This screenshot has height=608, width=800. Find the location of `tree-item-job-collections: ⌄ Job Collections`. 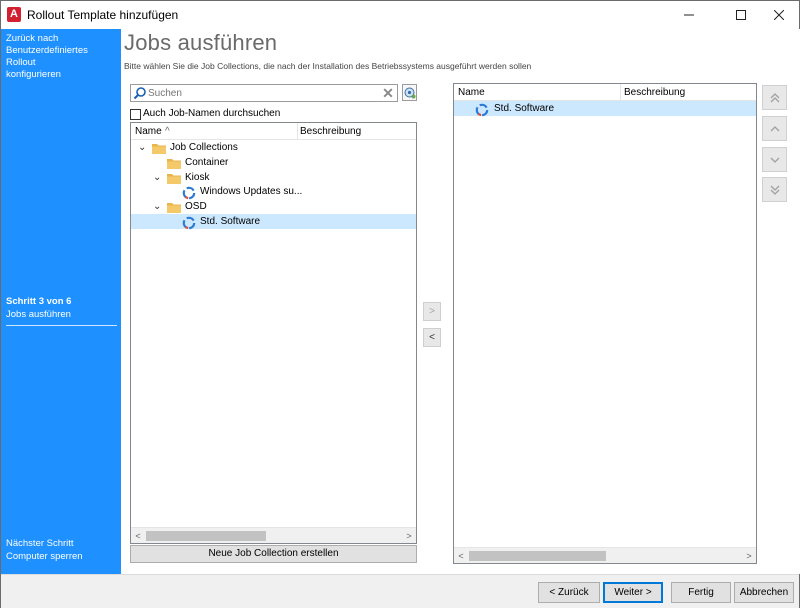

tree-item-job-collections: ⌄ Job Collections is located at coordinates (273, 148).